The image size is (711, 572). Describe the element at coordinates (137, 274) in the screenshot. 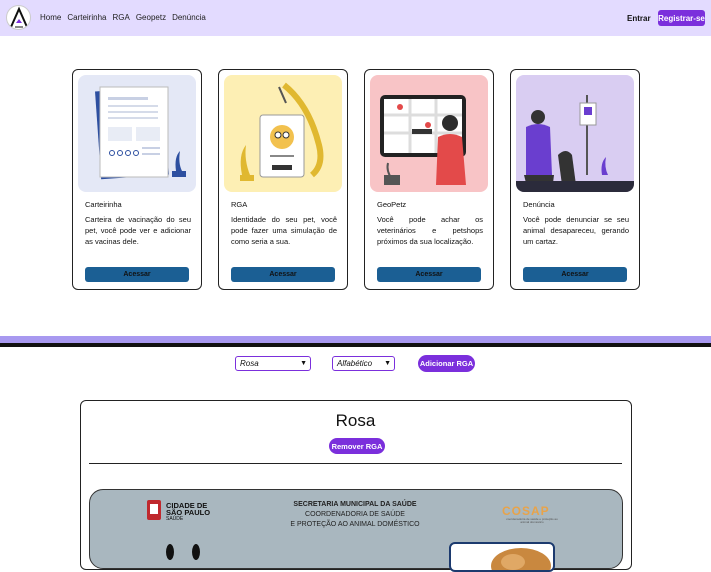

I see `access-carteirinha-button: Acessar` at that location.